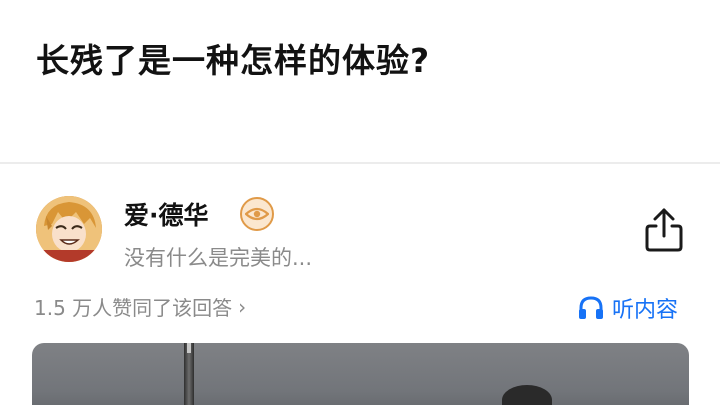 This screenshot has width=720, height=405. What do you see at coordinates (257, 214) in the screenshot?
I see `eye-badge-icon` at bounding box center [257, 214].